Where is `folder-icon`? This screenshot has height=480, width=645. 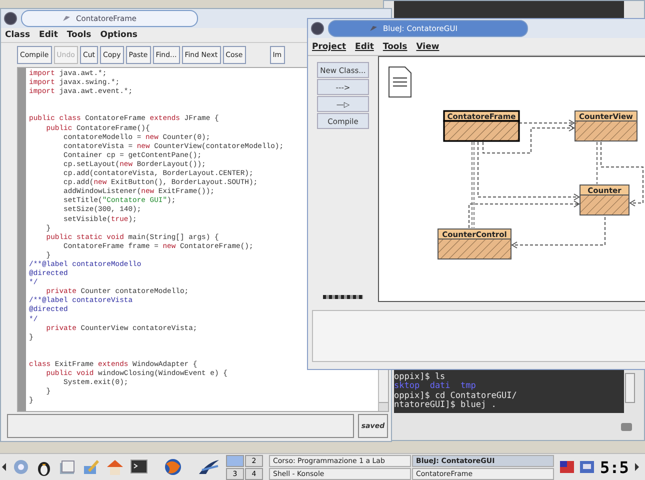 folder-icon is located at coordinates (67, 467).